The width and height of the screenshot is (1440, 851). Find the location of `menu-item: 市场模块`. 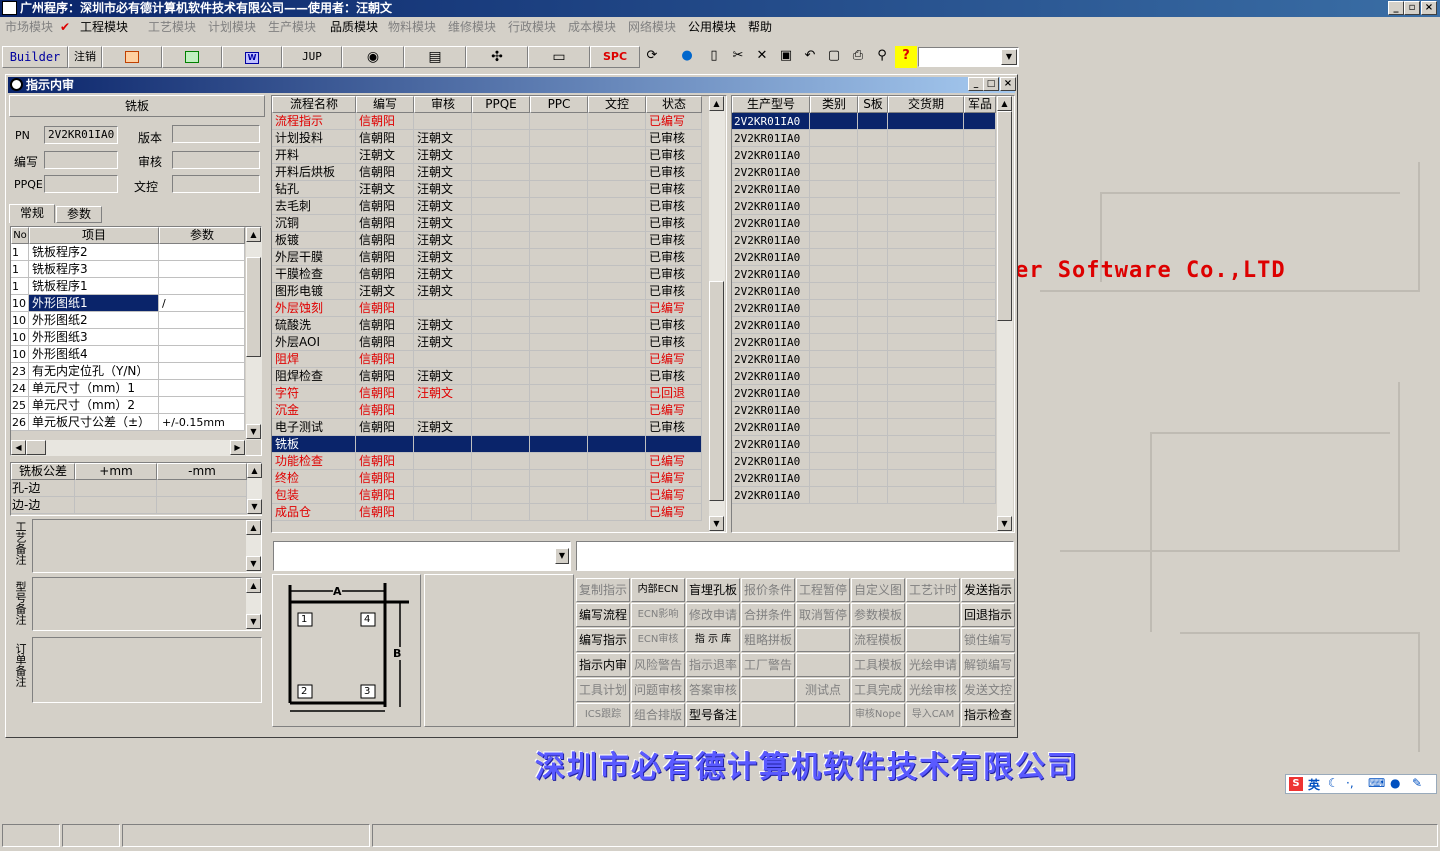

menu-item: 市场模块 is located at coordinates (29, 27).